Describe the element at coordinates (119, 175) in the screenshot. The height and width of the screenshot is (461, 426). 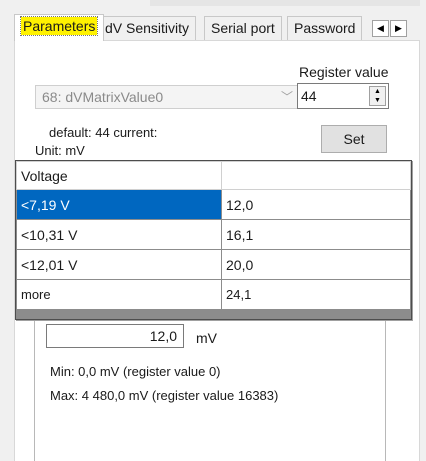
I see `grid-header-voltage: Voltage` at that location.